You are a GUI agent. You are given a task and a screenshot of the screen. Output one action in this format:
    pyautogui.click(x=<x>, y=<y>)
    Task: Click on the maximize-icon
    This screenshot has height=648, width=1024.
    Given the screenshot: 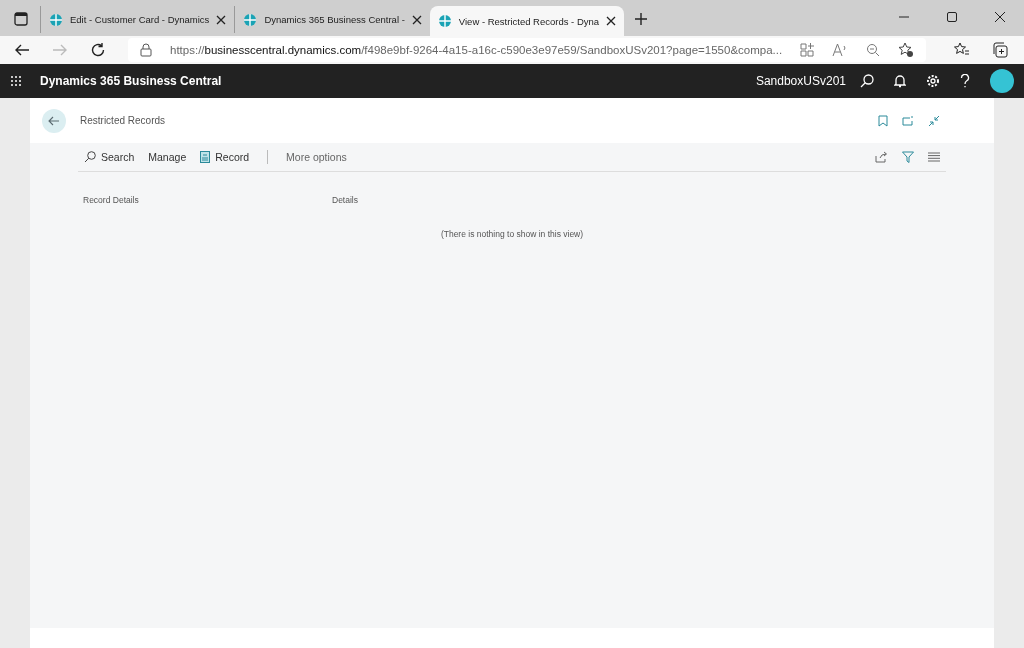 What is the action you would take?
    pyautogui.click(x=952, y=17)
    